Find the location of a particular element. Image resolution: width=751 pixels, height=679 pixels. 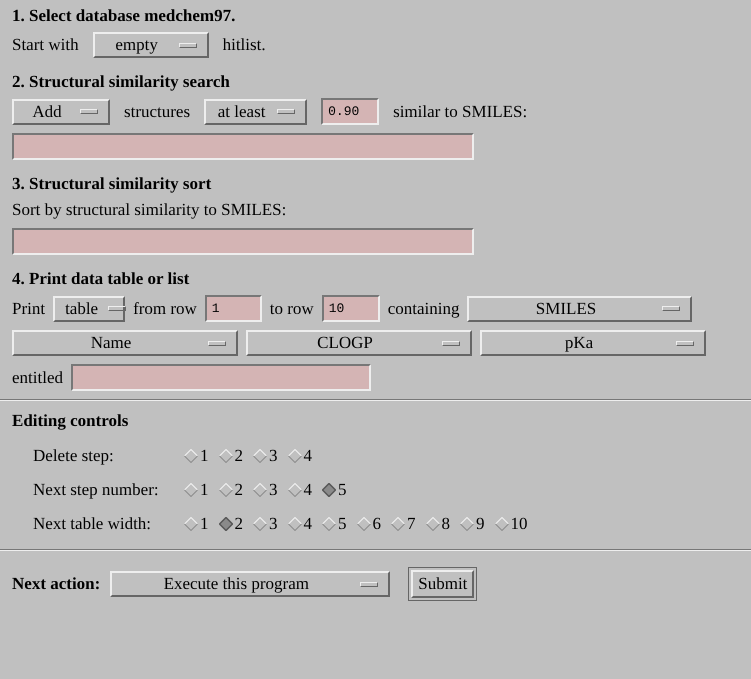

label-text: Print is located at coordinates (29, 308).